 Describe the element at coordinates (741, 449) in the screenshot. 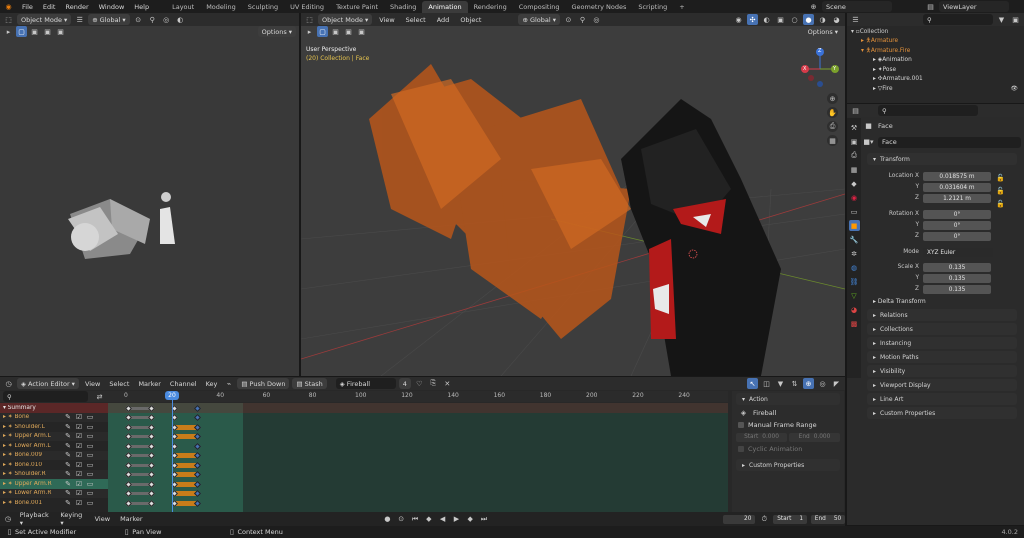

I see `cyclic-checkbox` at that location.